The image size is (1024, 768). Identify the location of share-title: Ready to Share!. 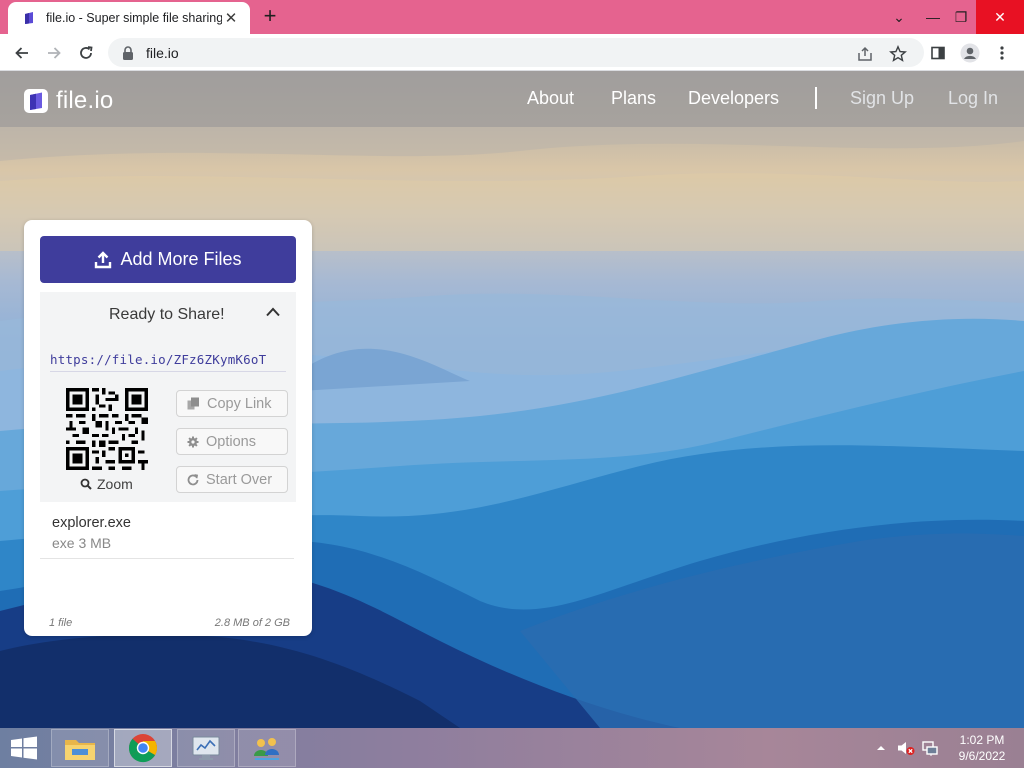
(167, 314).